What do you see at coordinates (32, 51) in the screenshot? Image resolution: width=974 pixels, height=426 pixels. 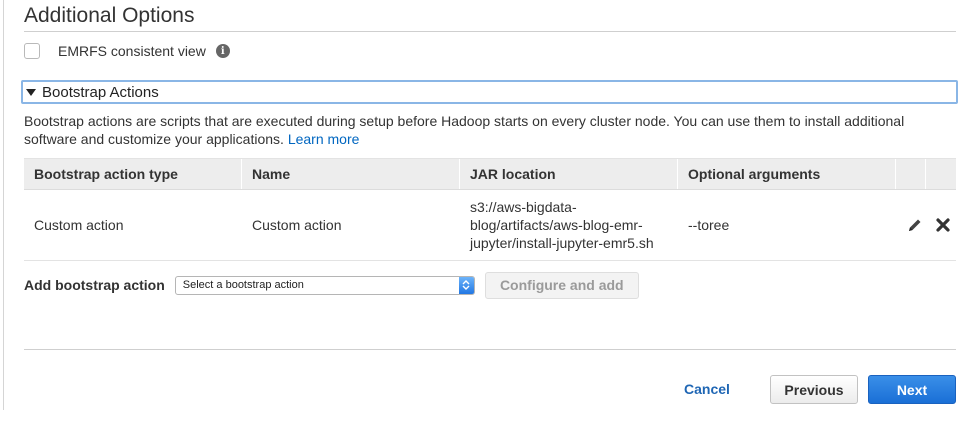 I see `emrfs-checkbox` at bounding box center [32, 51].